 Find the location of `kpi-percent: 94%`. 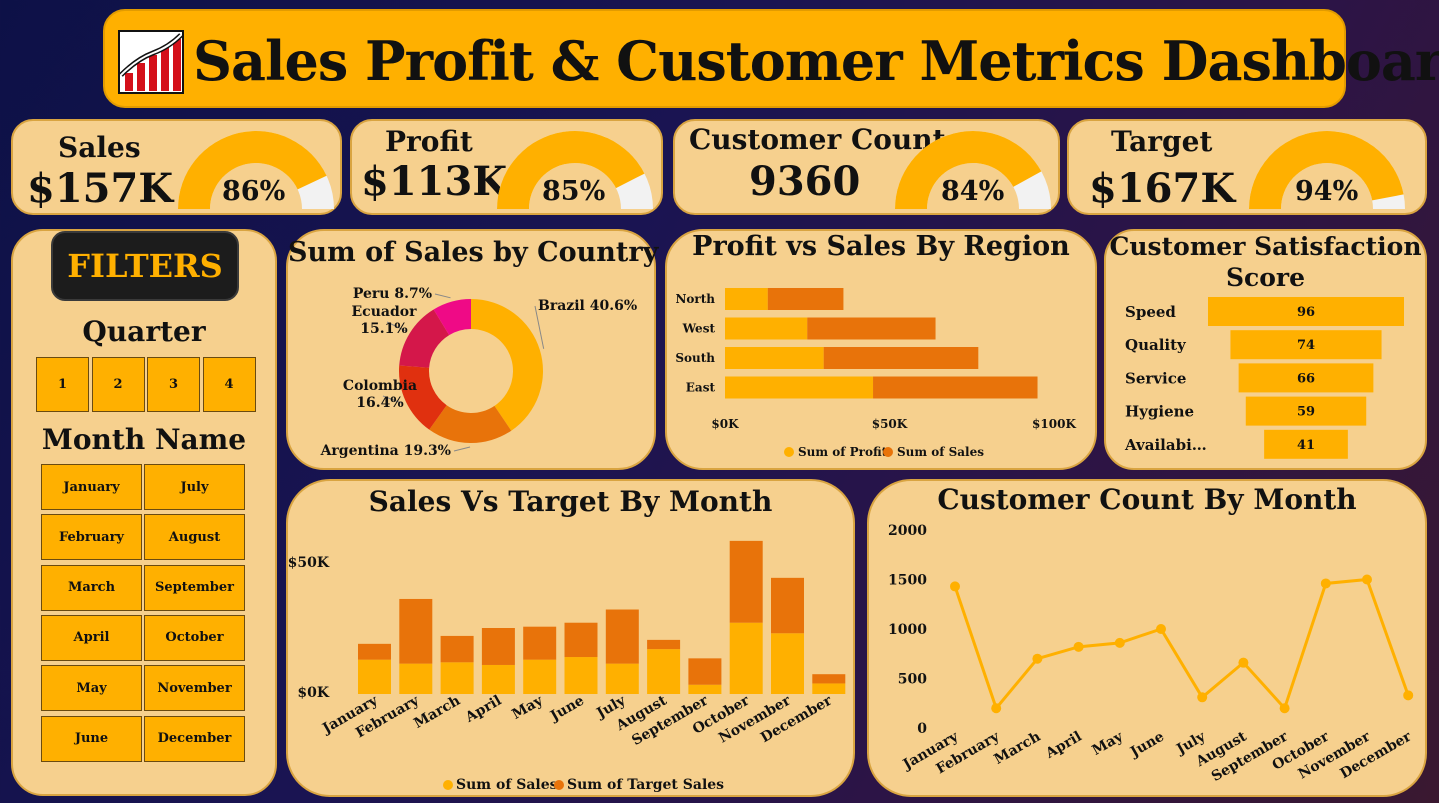

kpi-percent: 94% is located at coordinates (1327, 191).